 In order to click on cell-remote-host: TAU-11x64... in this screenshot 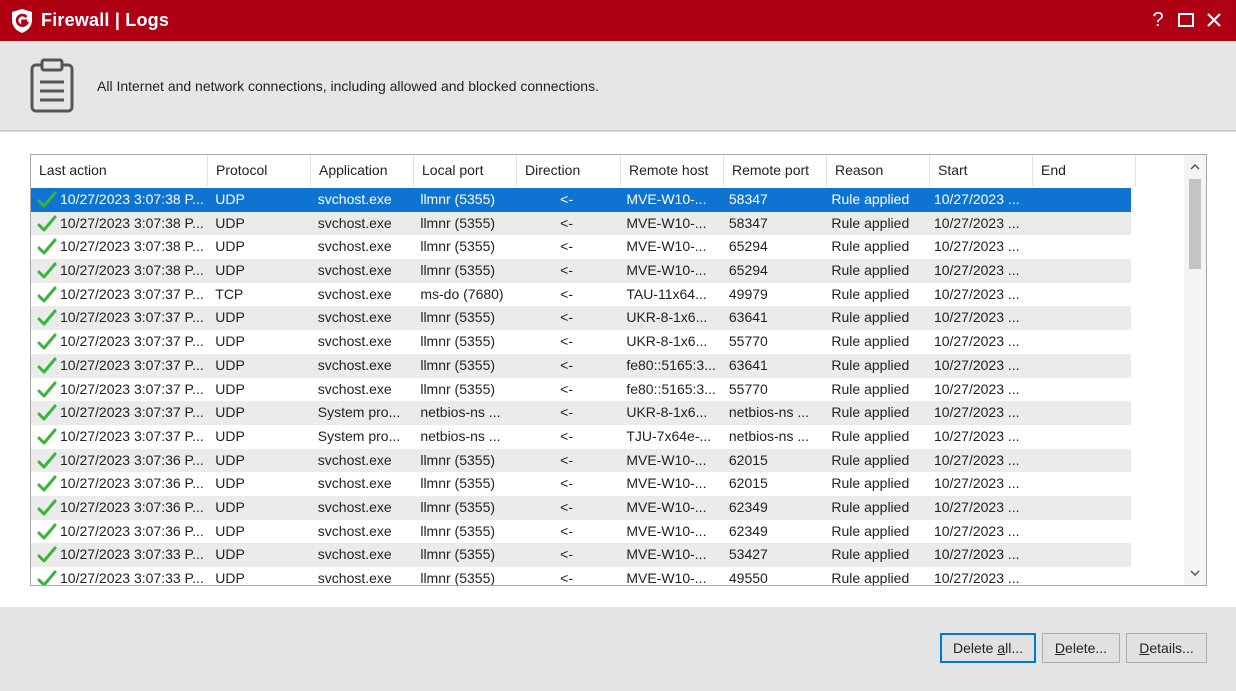, I will do `click(666, 293)`.